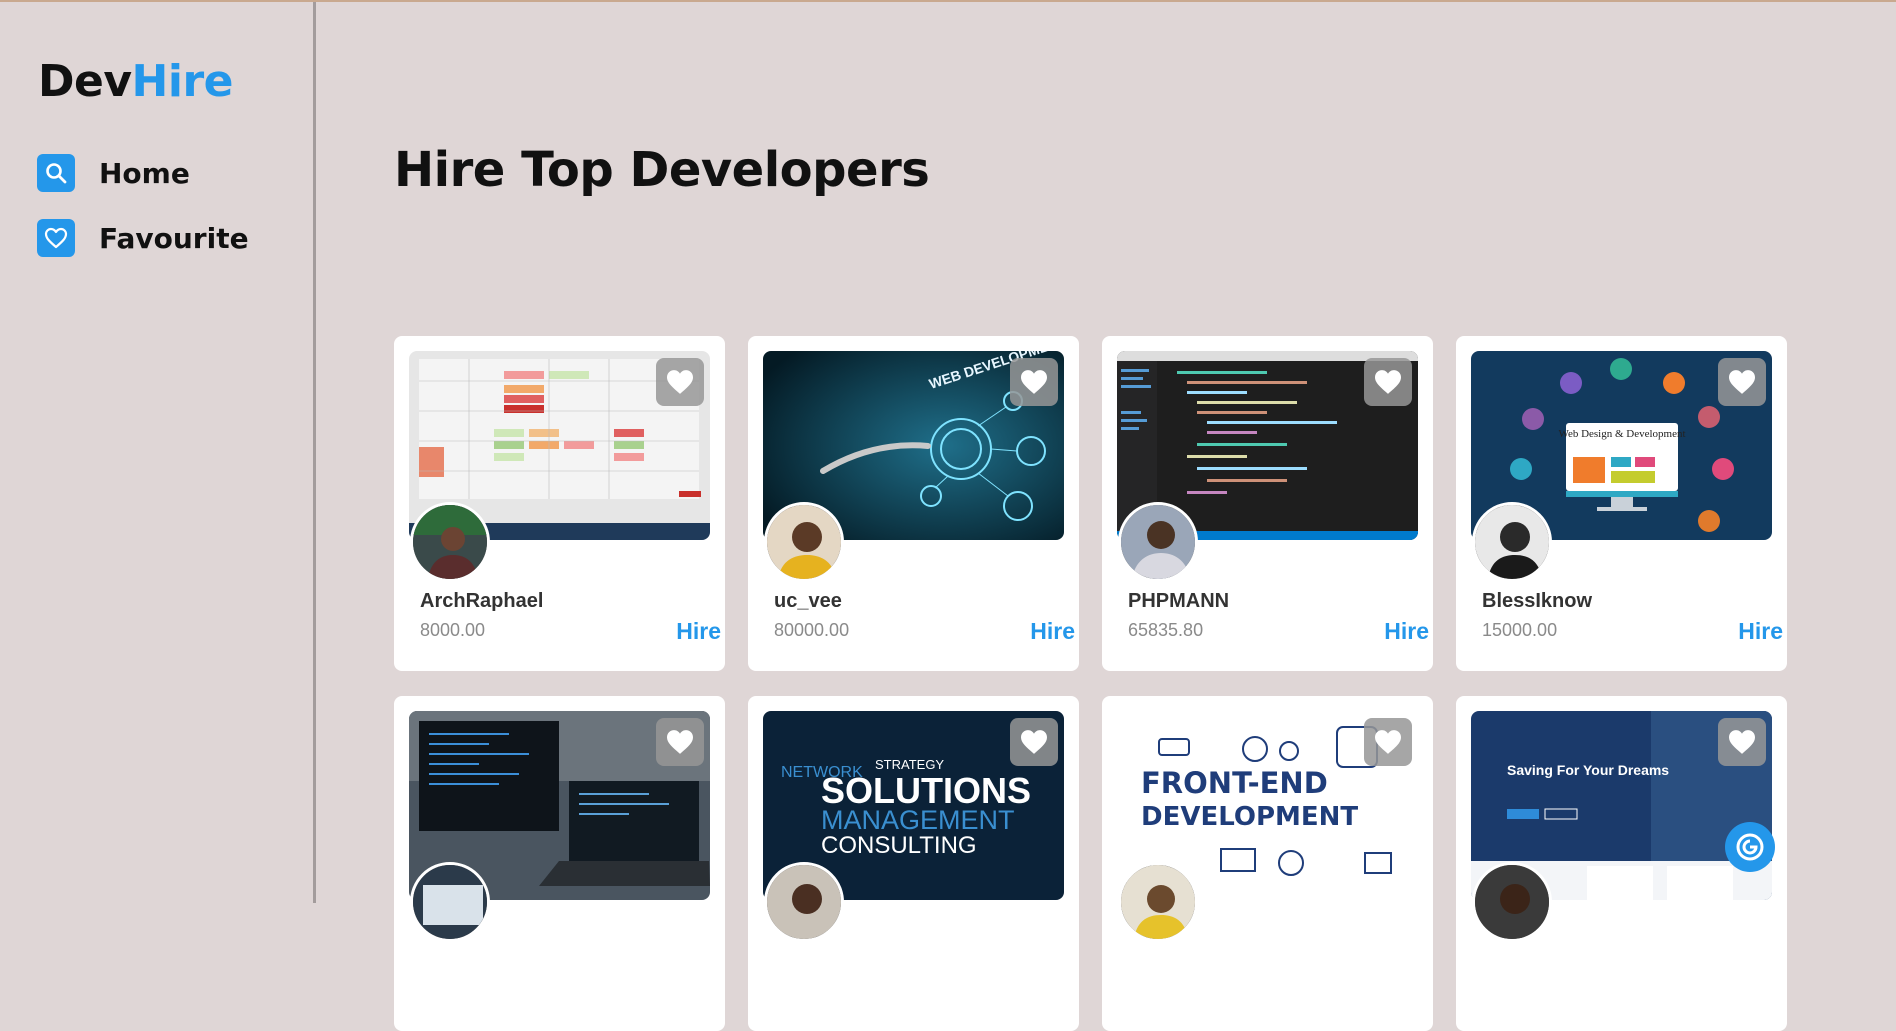 This screenshot has width=1896, height=1031. Describe the element at coordinates (913, 503) in the screenshot. I see `developer-card: WEB DEVELOPMENT uc_vee 80000.00 Hire` at that location.